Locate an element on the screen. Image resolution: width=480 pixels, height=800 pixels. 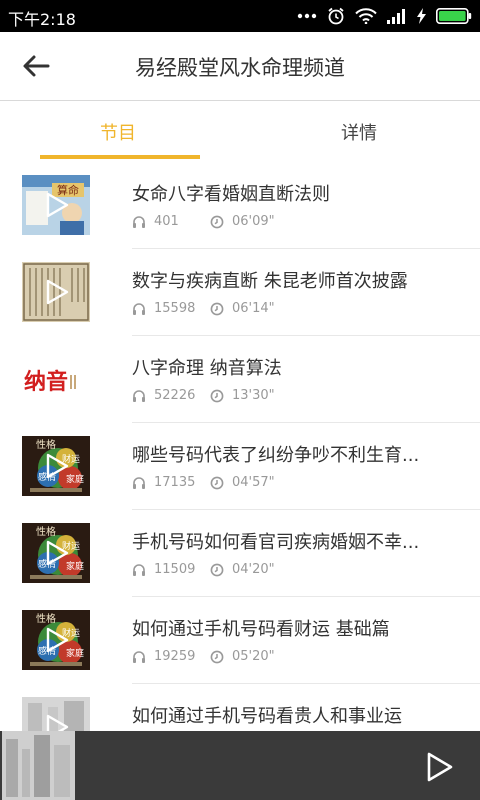
episode-thumbnail: 纳音 is located at coordinates (56, 379).